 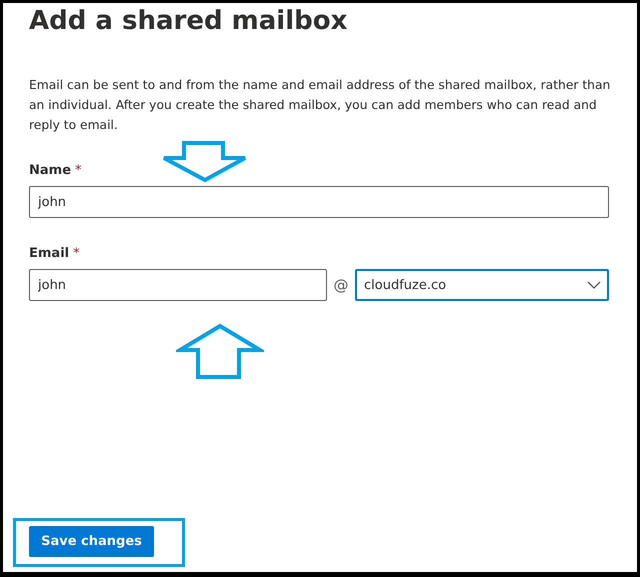 I want to click on save-button: Save changes, so click(x=91, y=541).